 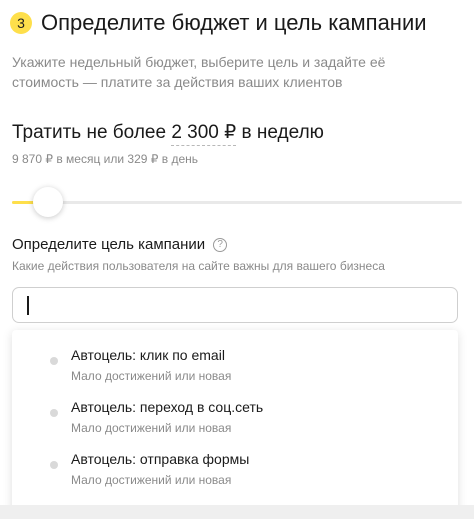 What do you see at coordinates (89, 132) in the screenshot?
I see `budget-prefix: Тратить не более` at bounding box center [89, 132].